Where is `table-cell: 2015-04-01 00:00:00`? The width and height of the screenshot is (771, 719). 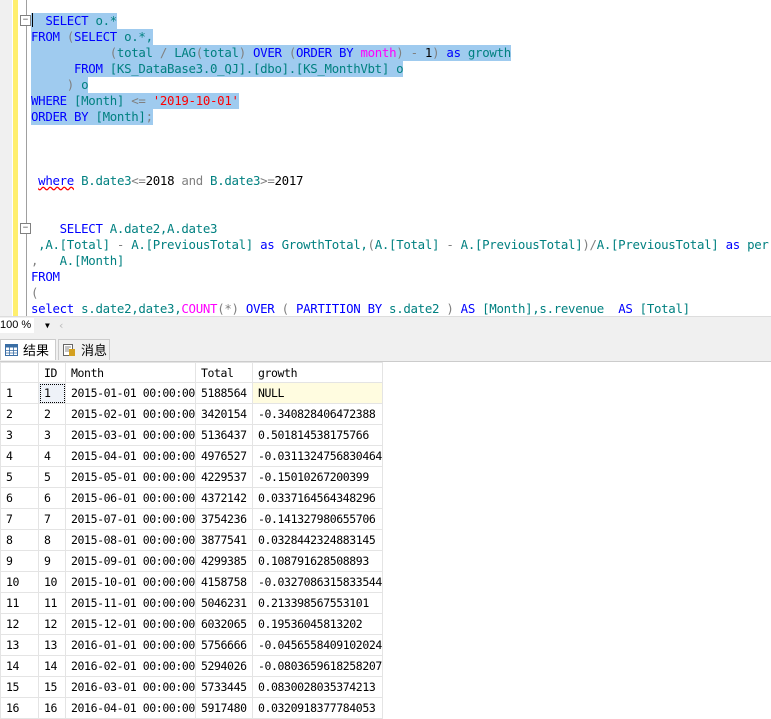 table-cell: 2015-04-01 00:00:00 is located at coordinates (130, 456).